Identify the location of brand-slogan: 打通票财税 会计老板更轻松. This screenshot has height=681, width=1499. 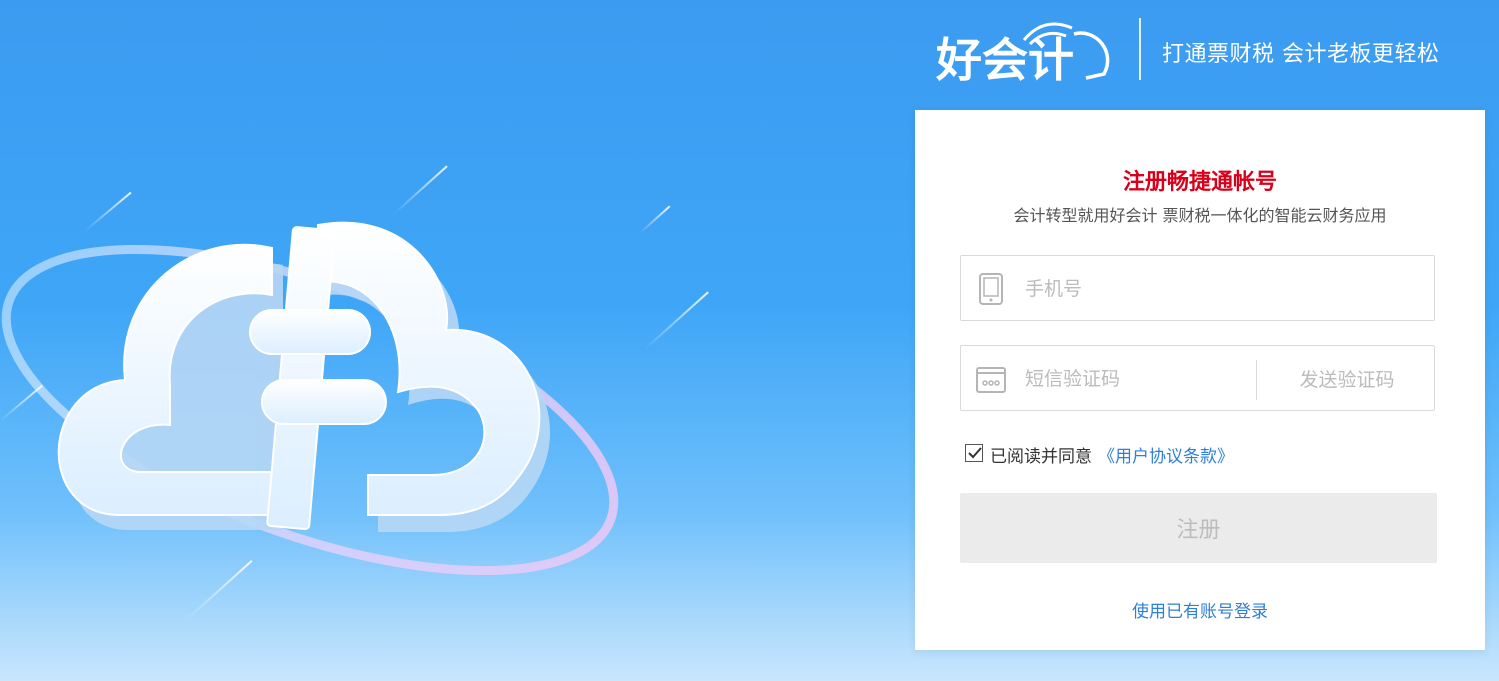
(1301, 54).